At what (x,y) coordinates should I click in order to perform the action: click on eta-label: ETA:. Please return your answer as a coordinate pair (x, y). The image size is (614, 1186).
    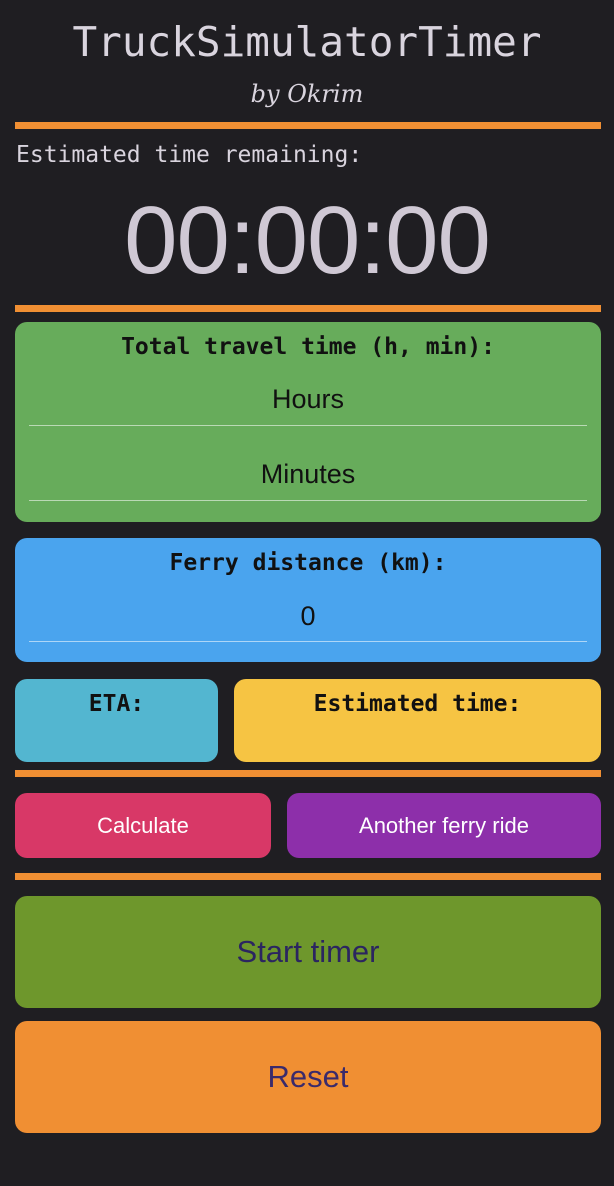
    Looking at the image, I should click on (116, 704).